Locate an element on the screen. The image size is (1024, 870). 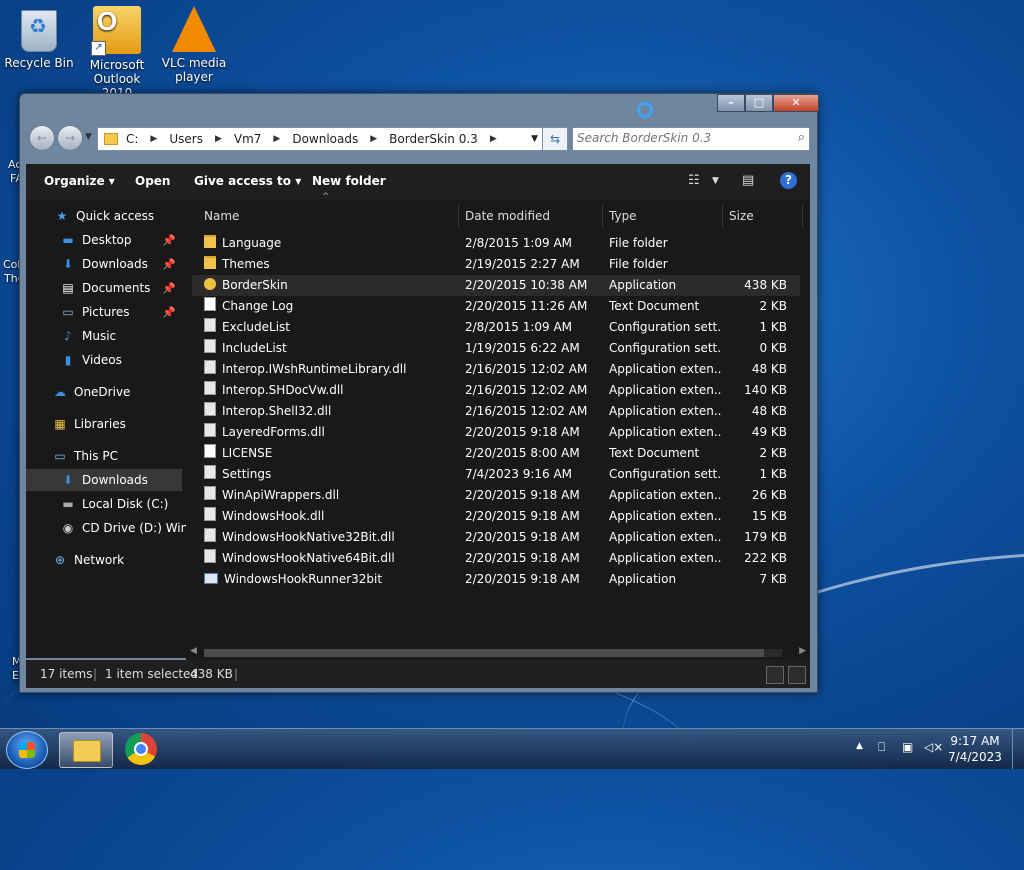
breadcrumb-item: C: is located at coordinates (132, 139).